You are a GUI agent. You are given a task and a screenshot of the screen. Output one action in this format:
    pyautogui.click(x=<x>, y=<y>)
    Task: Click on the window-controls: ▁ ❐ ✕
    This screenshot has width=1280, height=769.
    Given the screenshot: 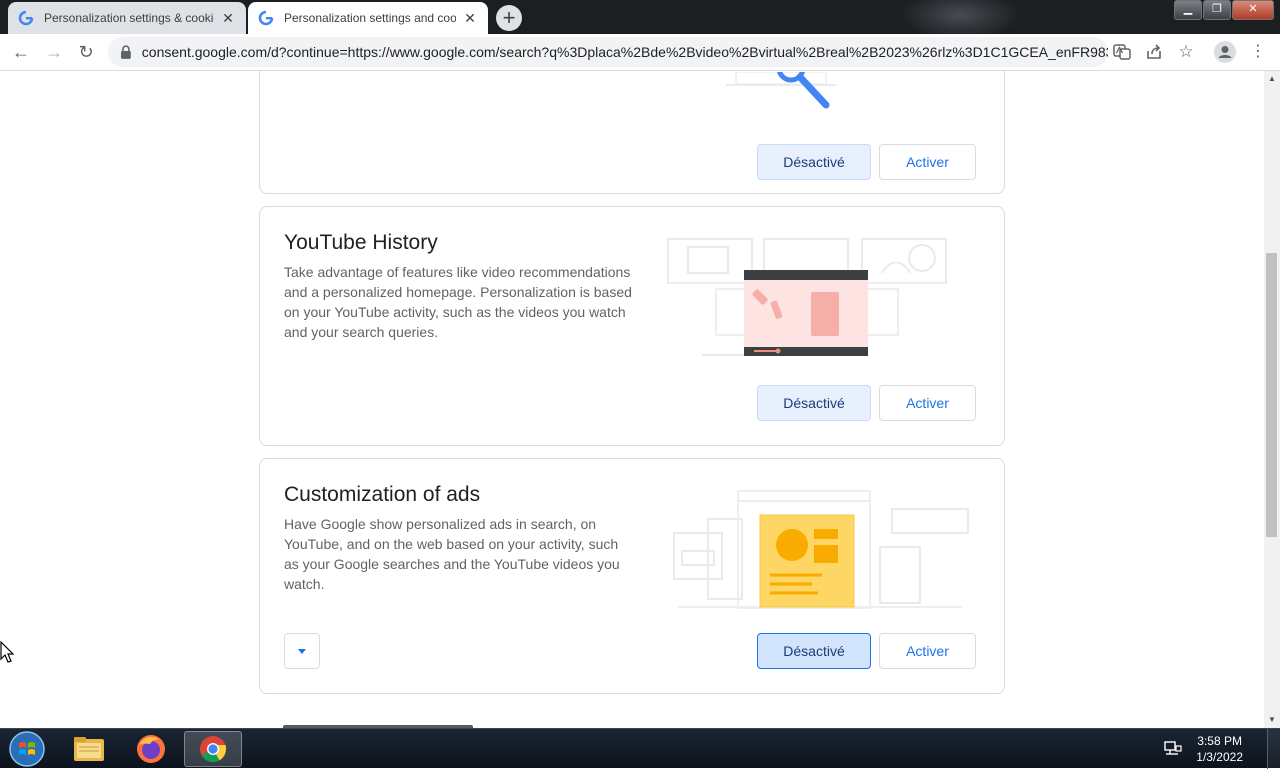 What is the action you would take?
    pyautogui.click(x=1223, y=10)
    